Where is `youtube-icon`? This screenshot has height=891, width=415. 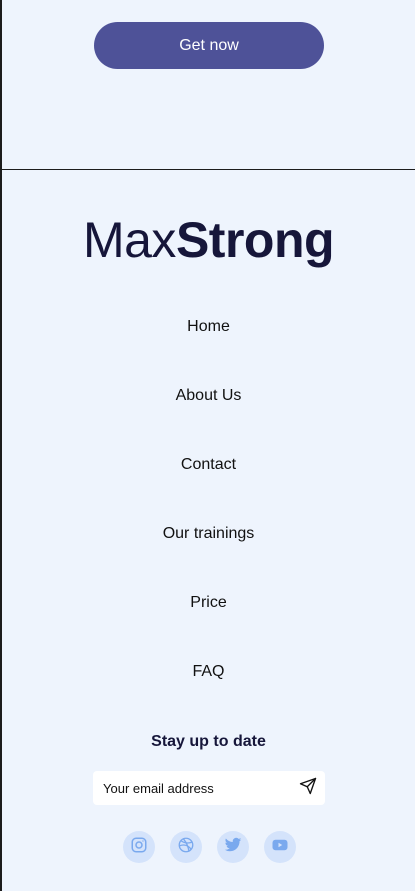 youtube-icon is located at coordinates (280, 847).